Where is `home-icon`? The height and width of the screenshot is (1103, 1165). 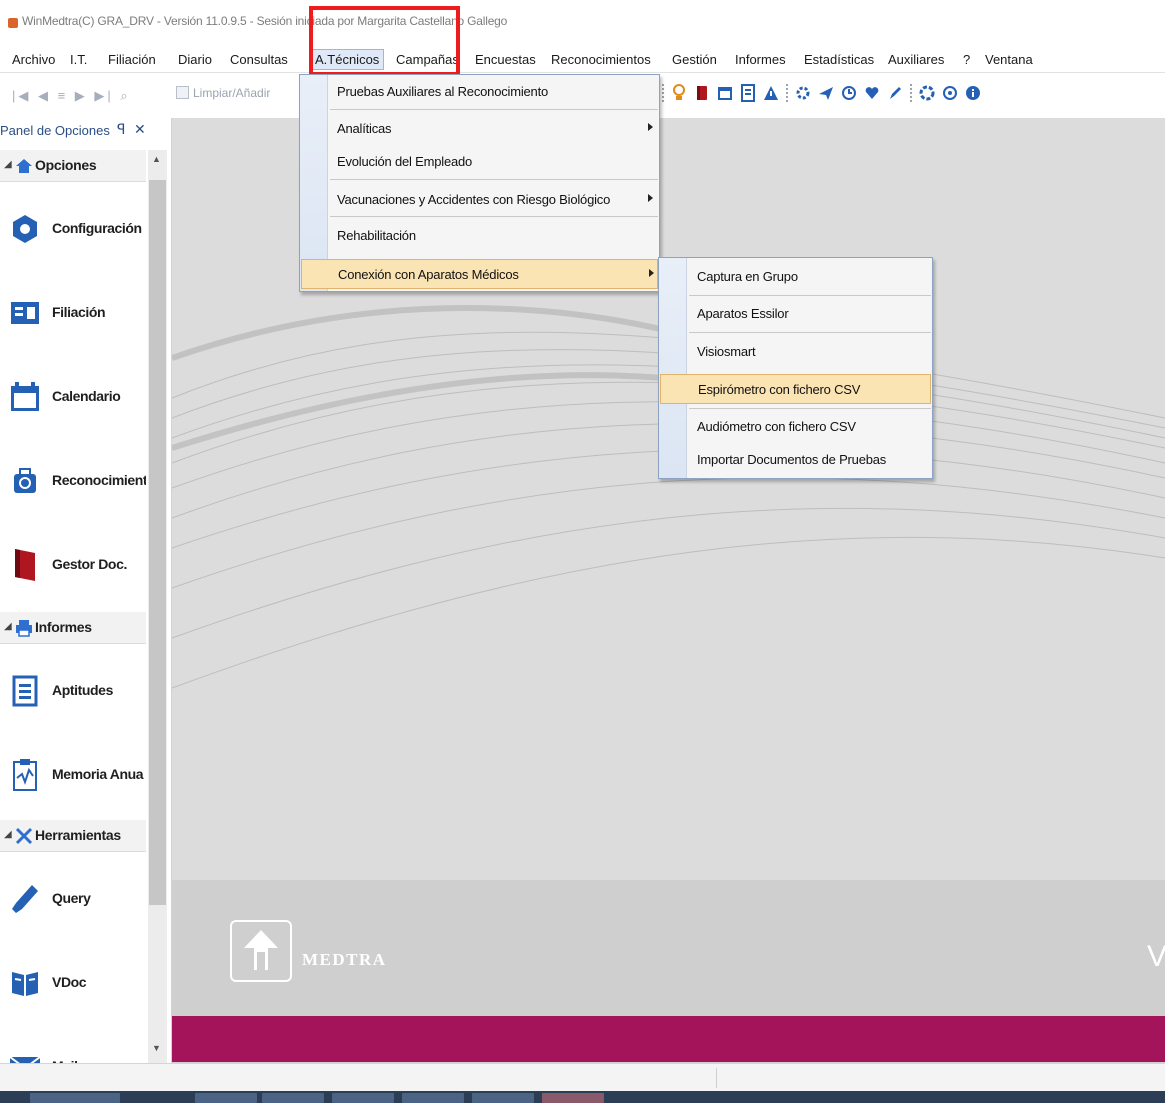
home-icon is located at coordinates (24, 166).